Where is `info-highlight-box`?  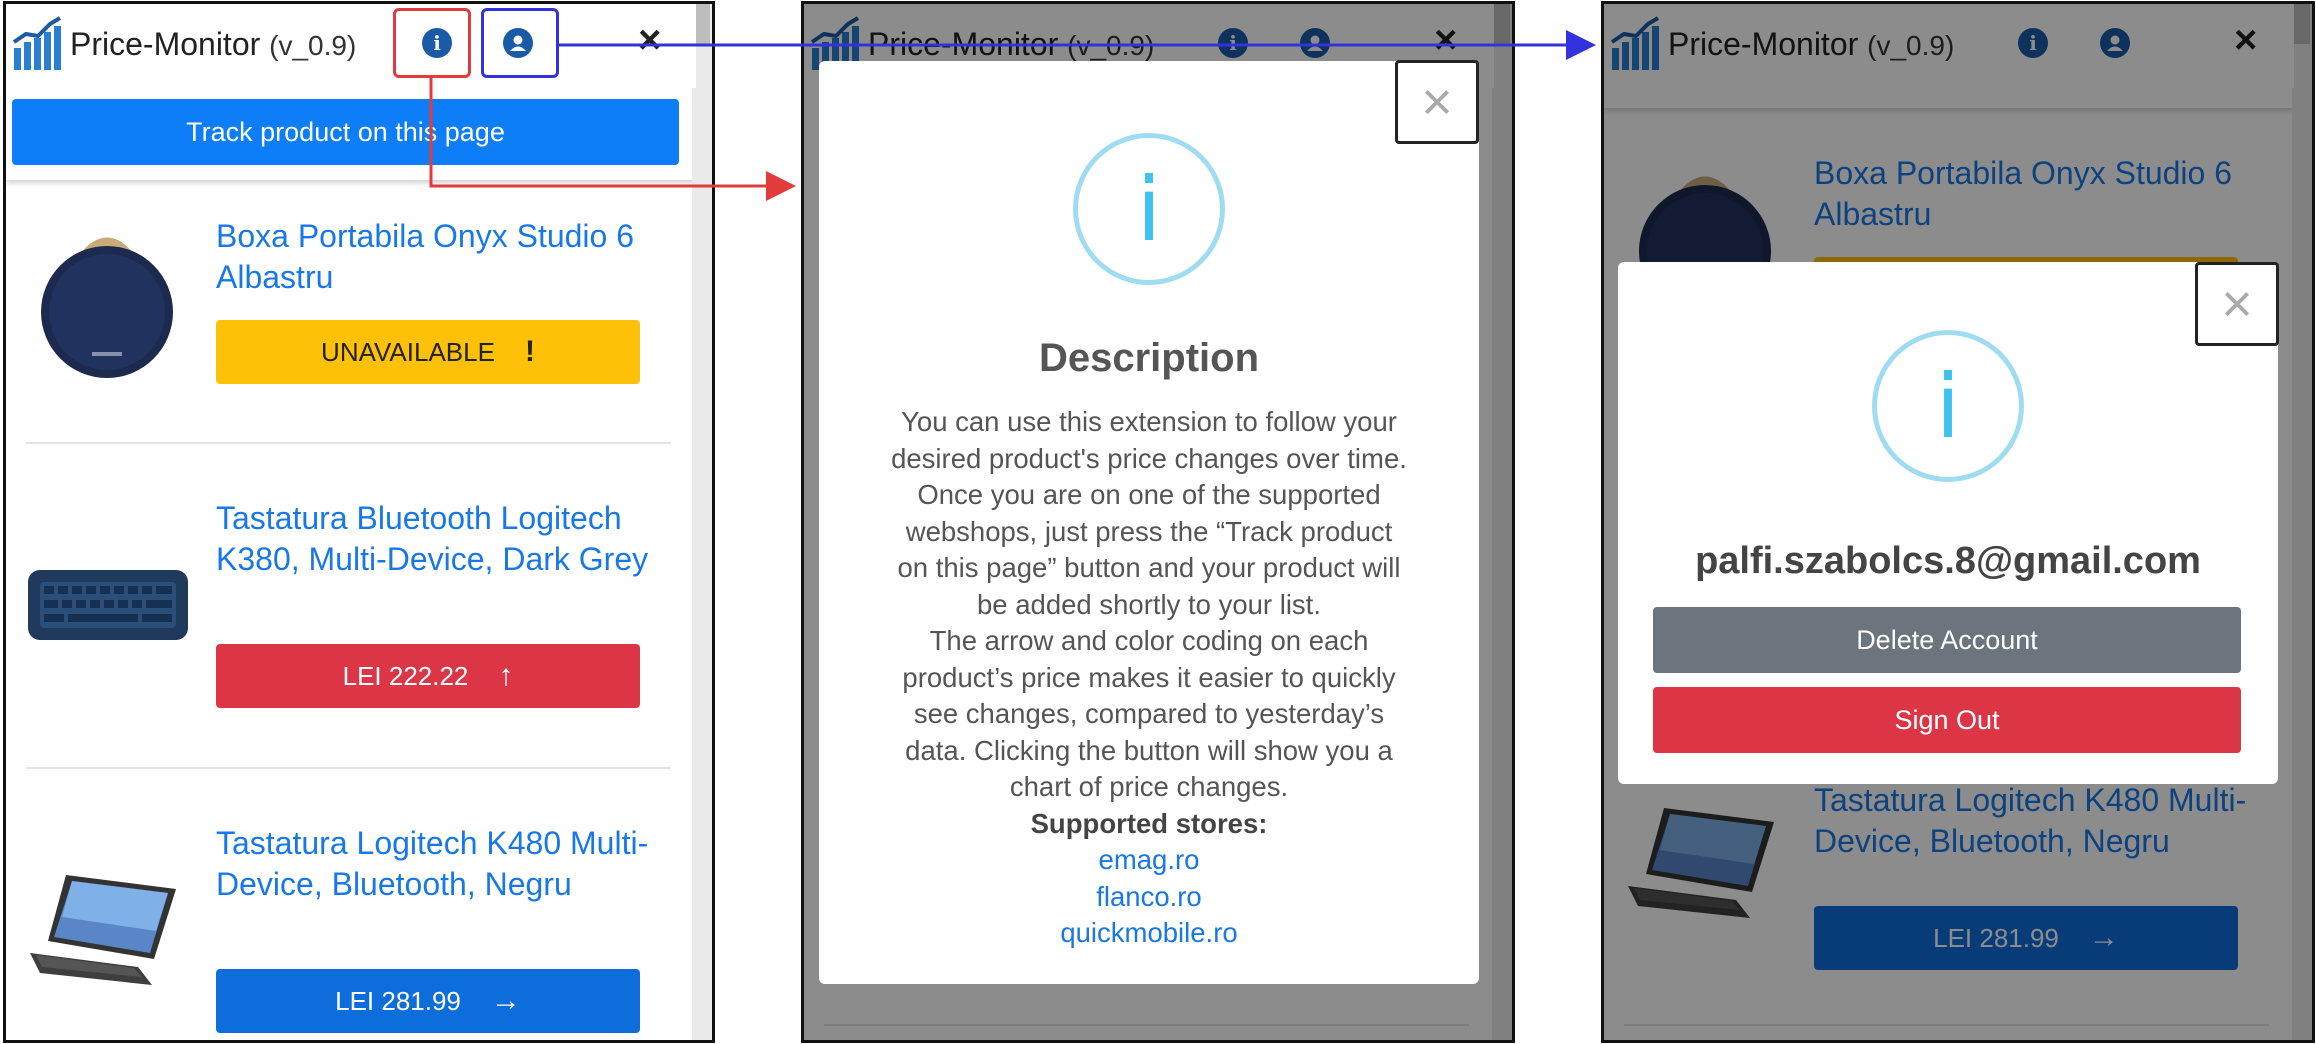 info-highlight-box is located at coordinates (432, 43).